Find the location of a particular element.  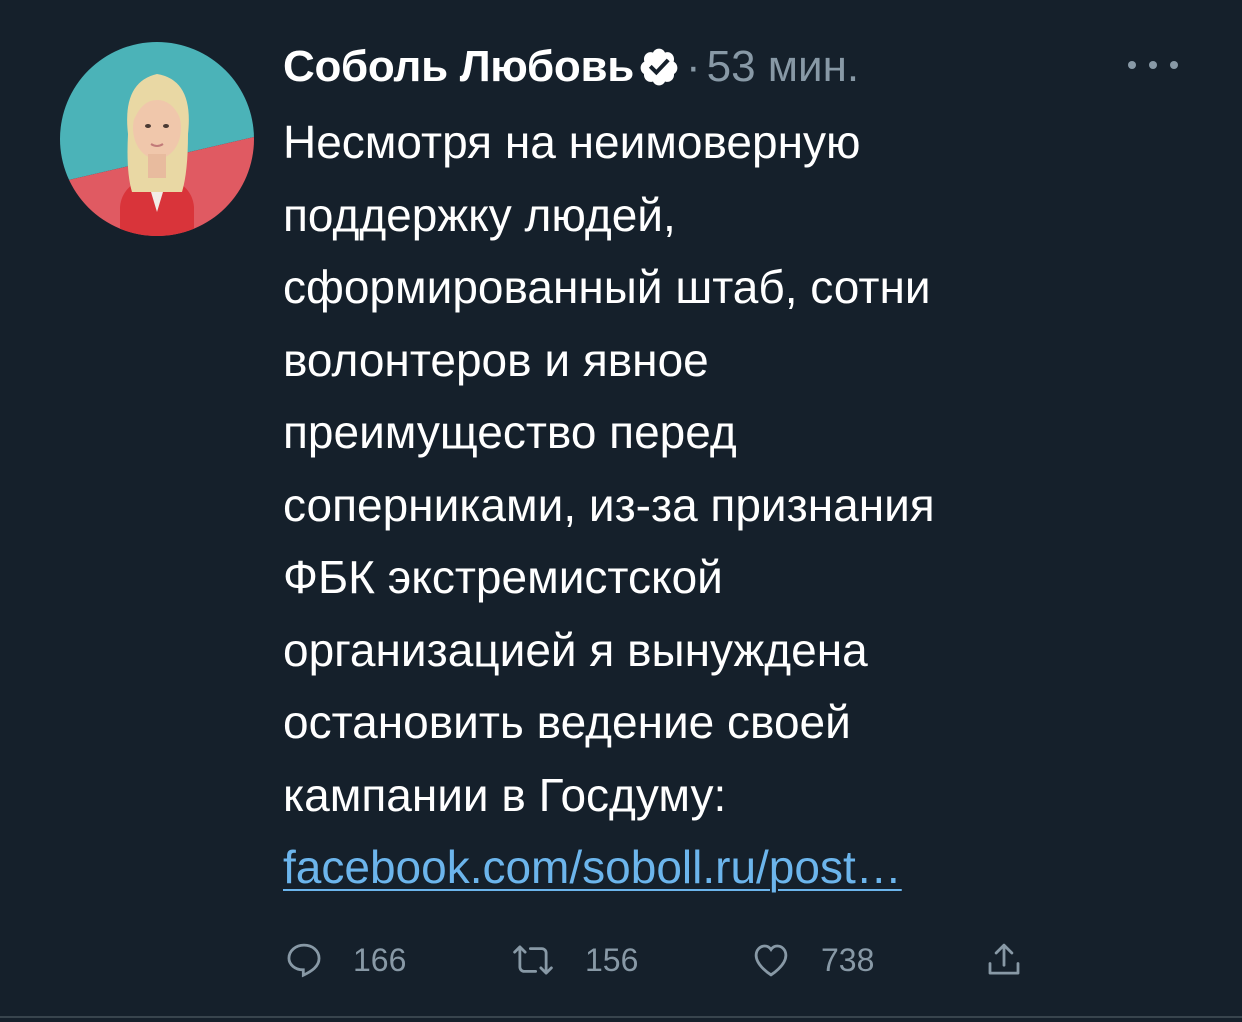

heart-icon is located at coordinates (771, 960).